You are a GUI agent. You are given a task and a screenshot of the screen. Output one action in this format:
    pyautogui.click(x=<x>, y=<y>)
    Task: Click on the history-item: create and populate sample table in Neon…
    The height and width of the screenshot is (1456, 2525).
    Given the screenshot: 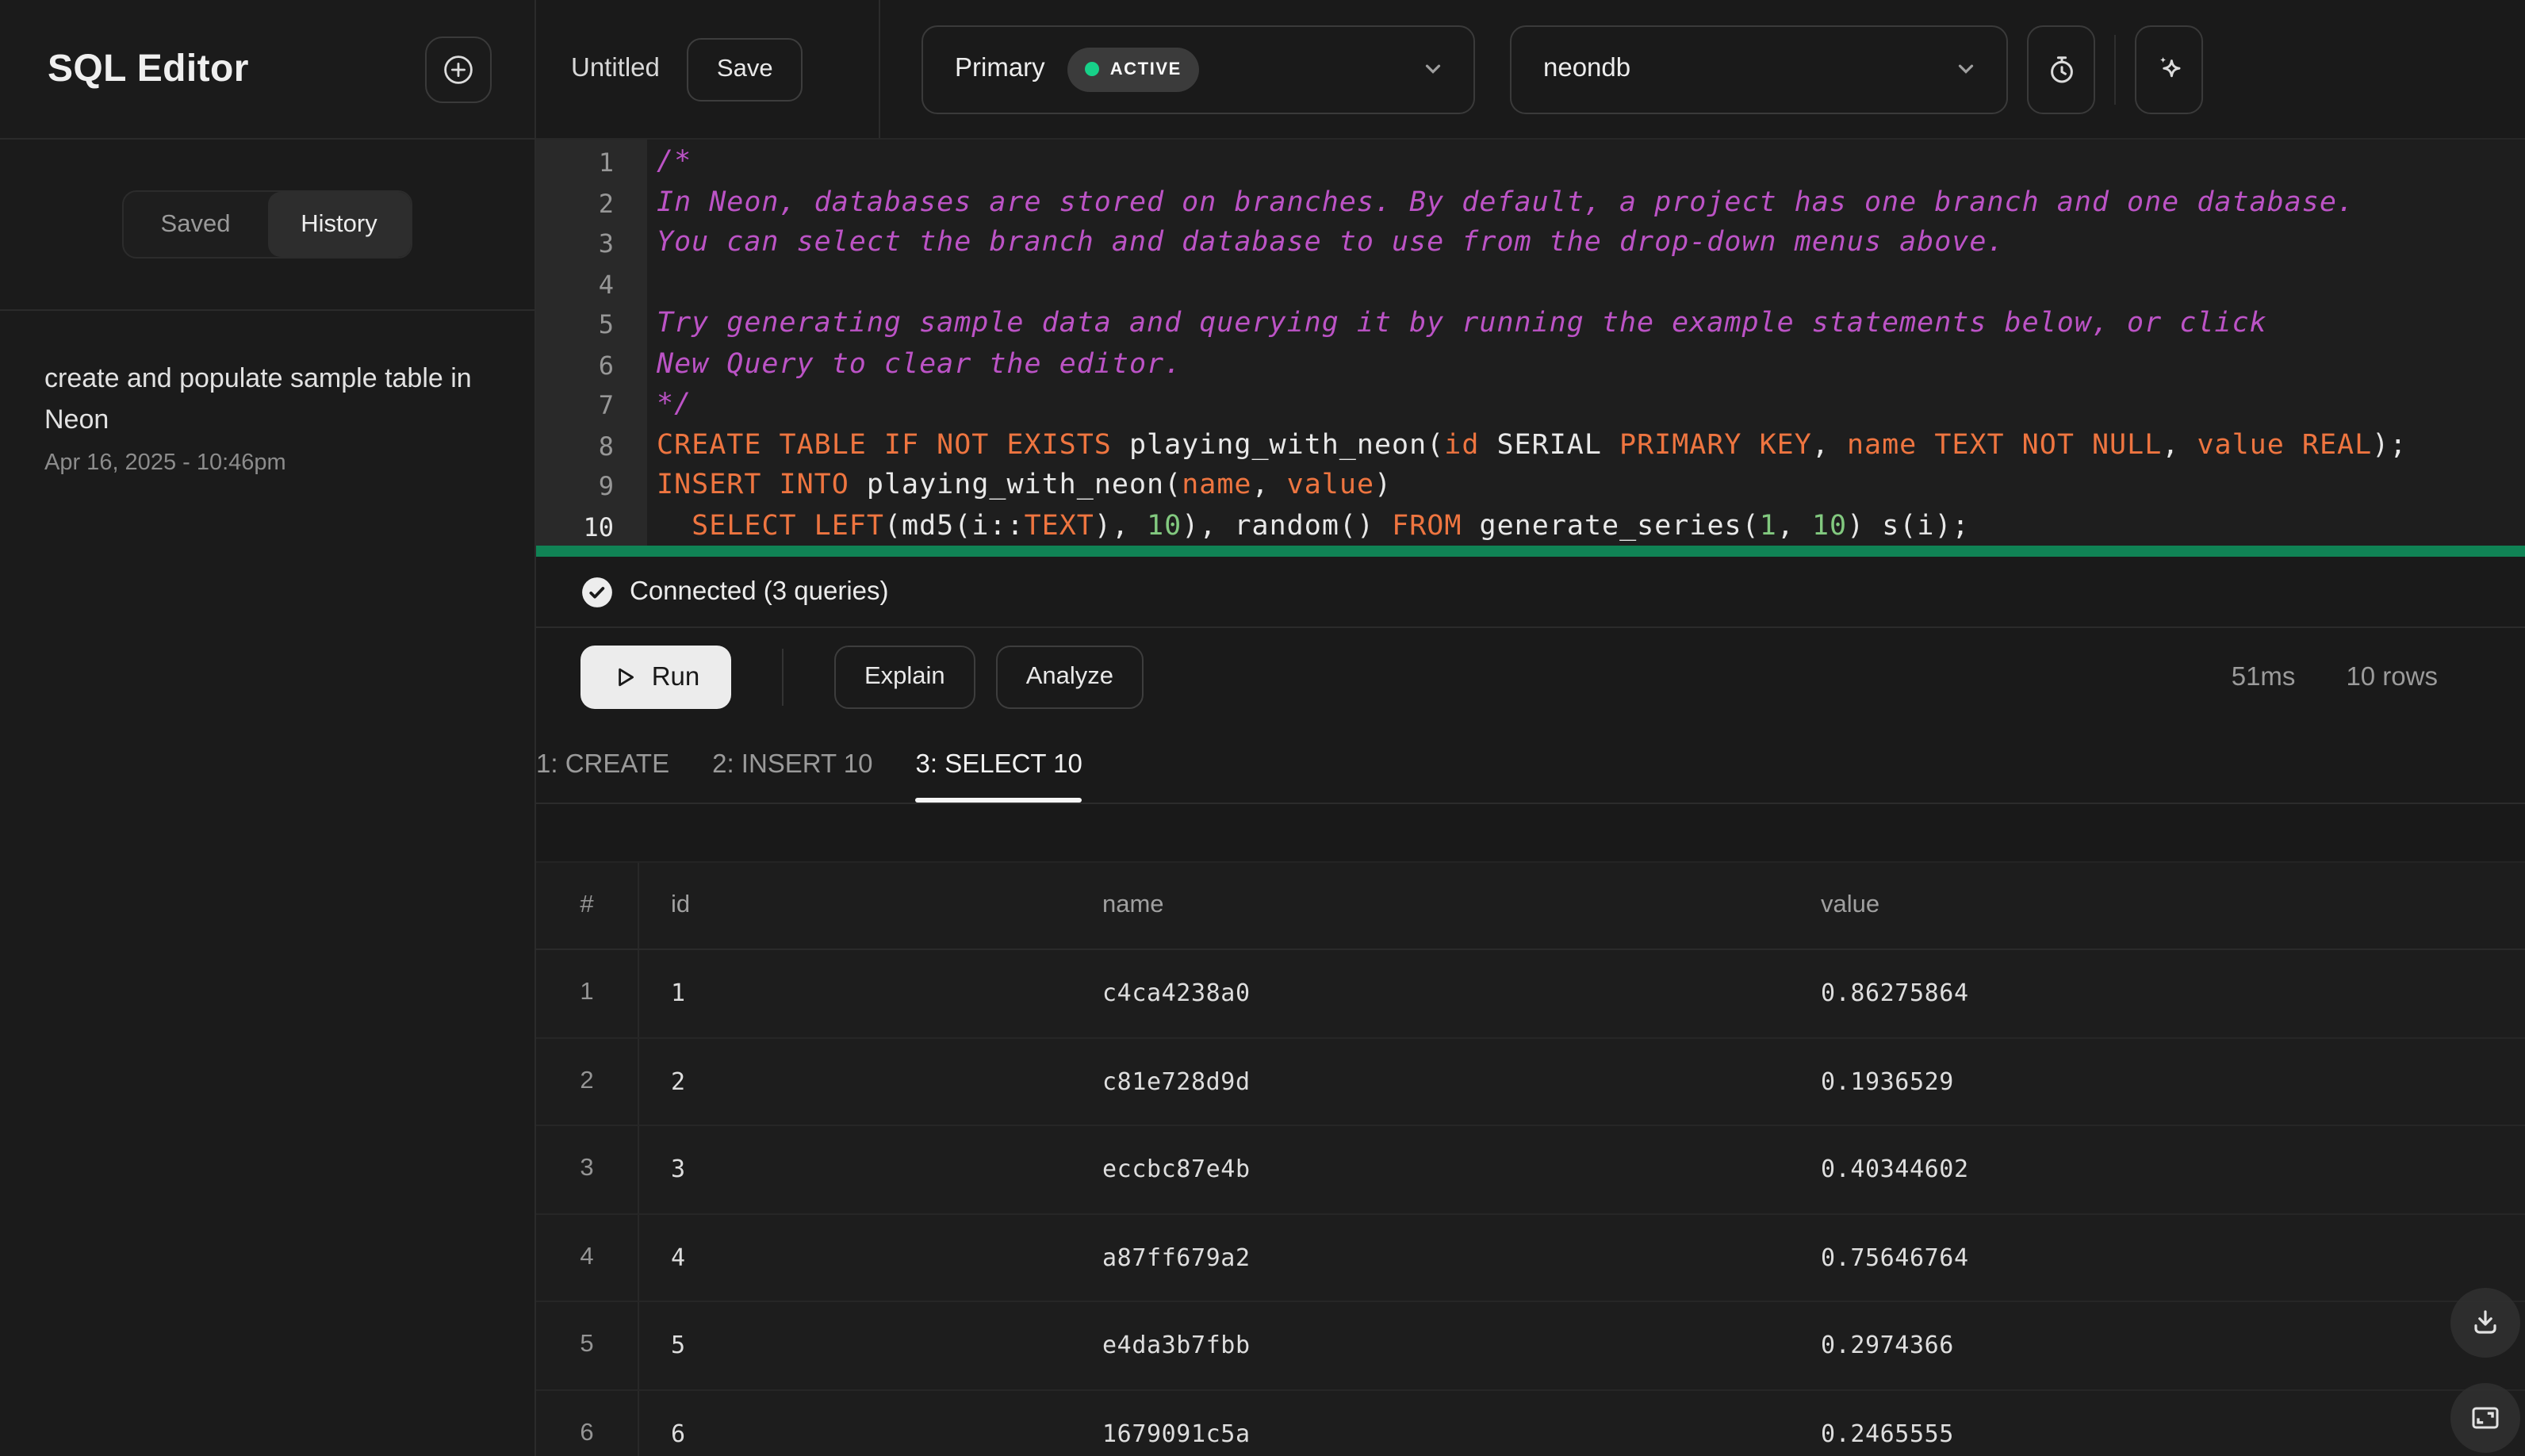 What is the action you would take?
    pyautogui.click(x=262, y=417)
    